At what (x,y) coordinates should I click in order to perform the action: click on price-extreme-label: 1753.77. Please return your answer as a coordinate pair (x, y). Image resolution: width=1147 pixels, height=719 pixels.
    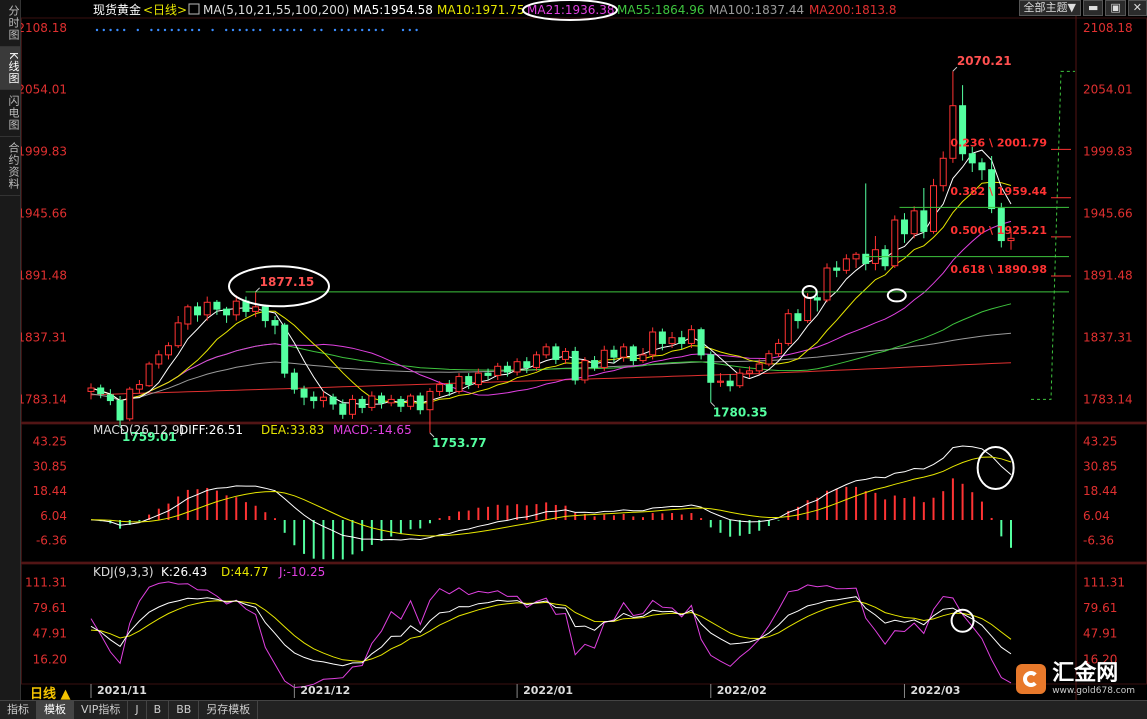
    Looking at the image, I should click on (459, 443).